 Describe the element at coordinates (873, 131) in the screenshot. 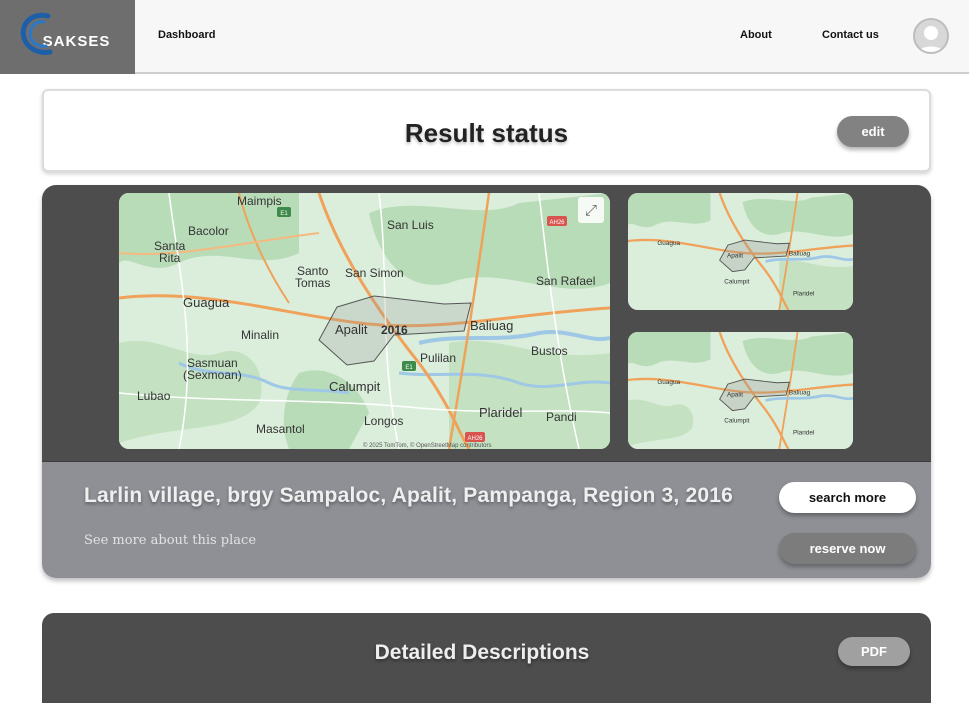

I see `edit-button: edit` at that location.